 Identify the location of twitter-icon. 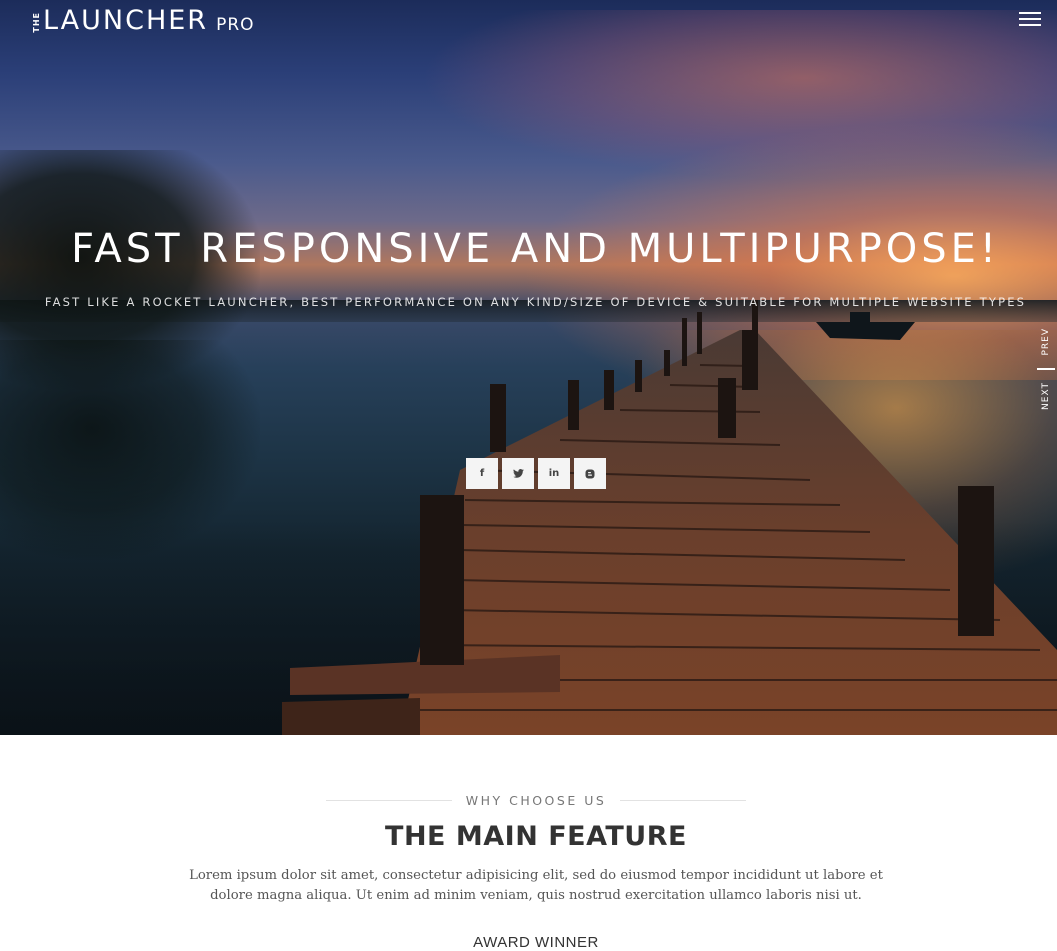
(518, 473).